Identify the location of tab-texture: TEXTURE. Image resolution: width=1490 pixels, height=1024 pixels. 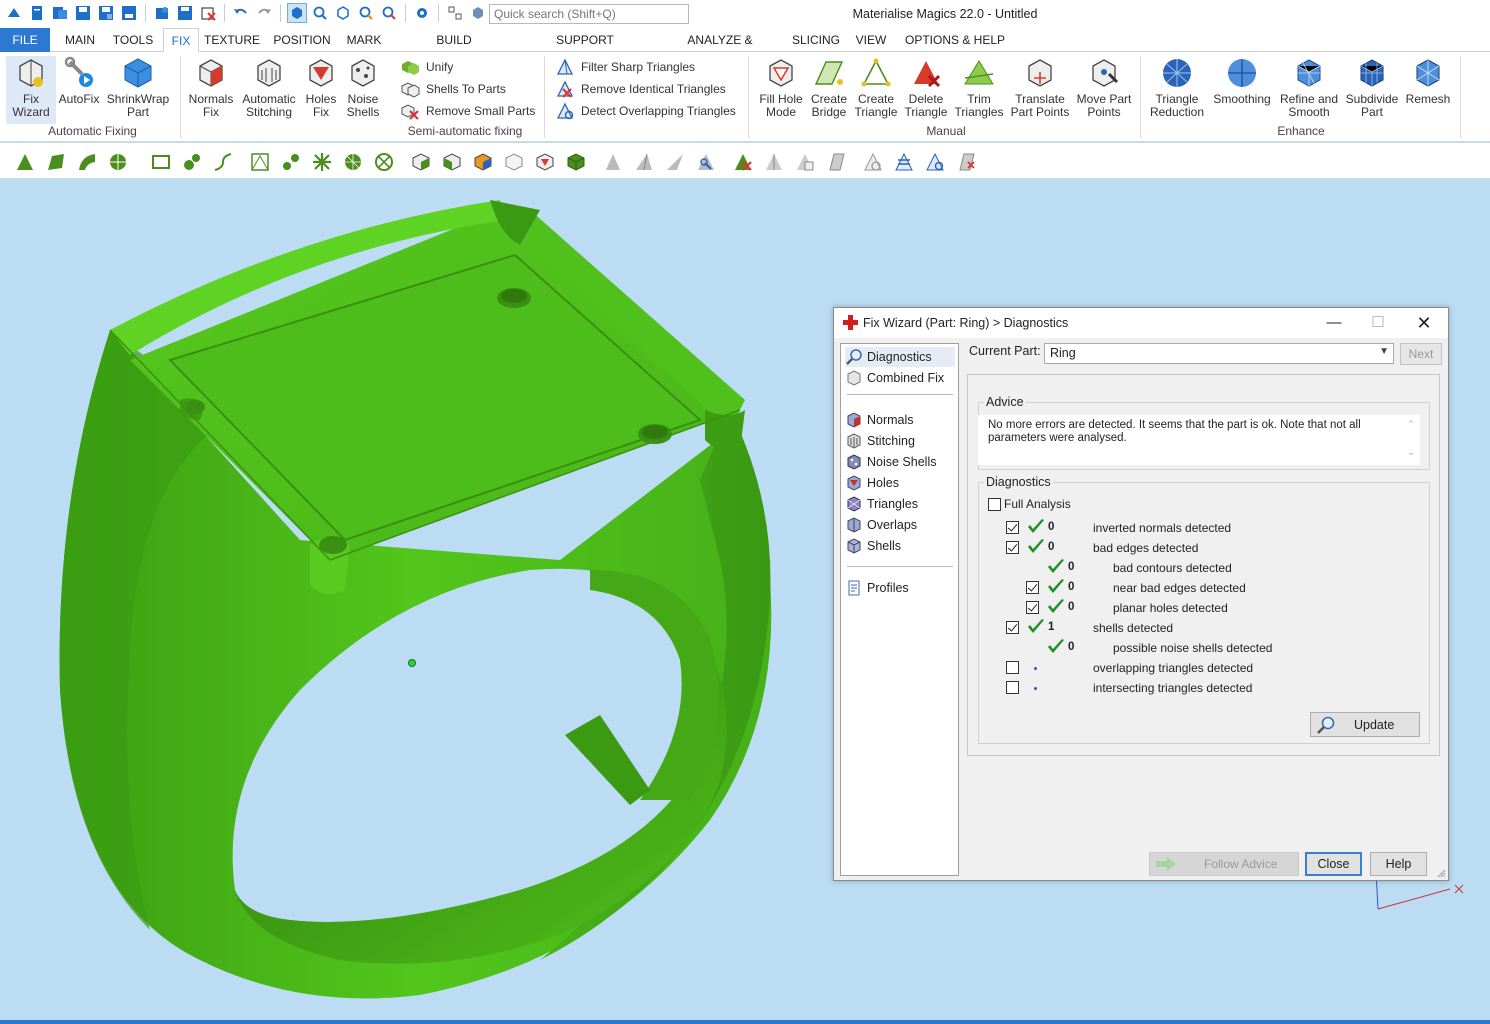
(232, 40).